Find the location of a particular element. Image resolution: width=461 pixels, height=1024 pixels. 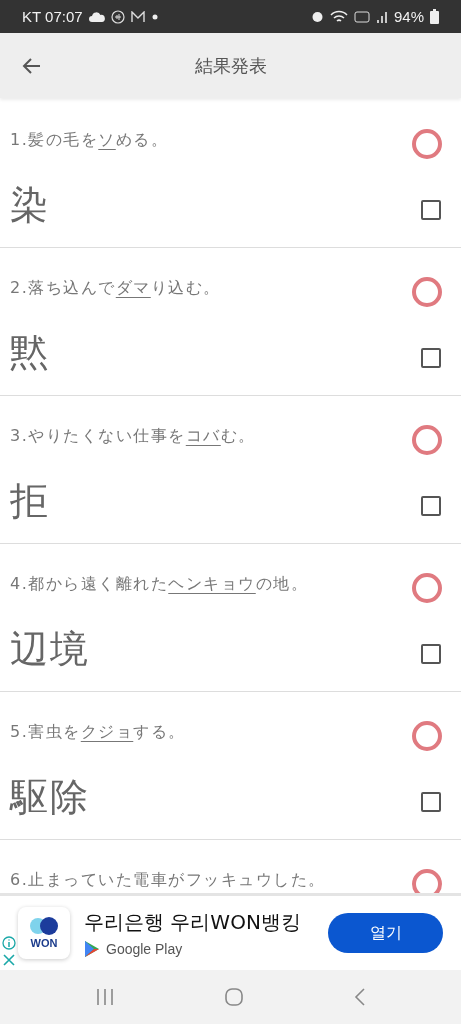

question-text: 3.やりたくない仕事を コバむ。 is located at coordinates (133, 436).